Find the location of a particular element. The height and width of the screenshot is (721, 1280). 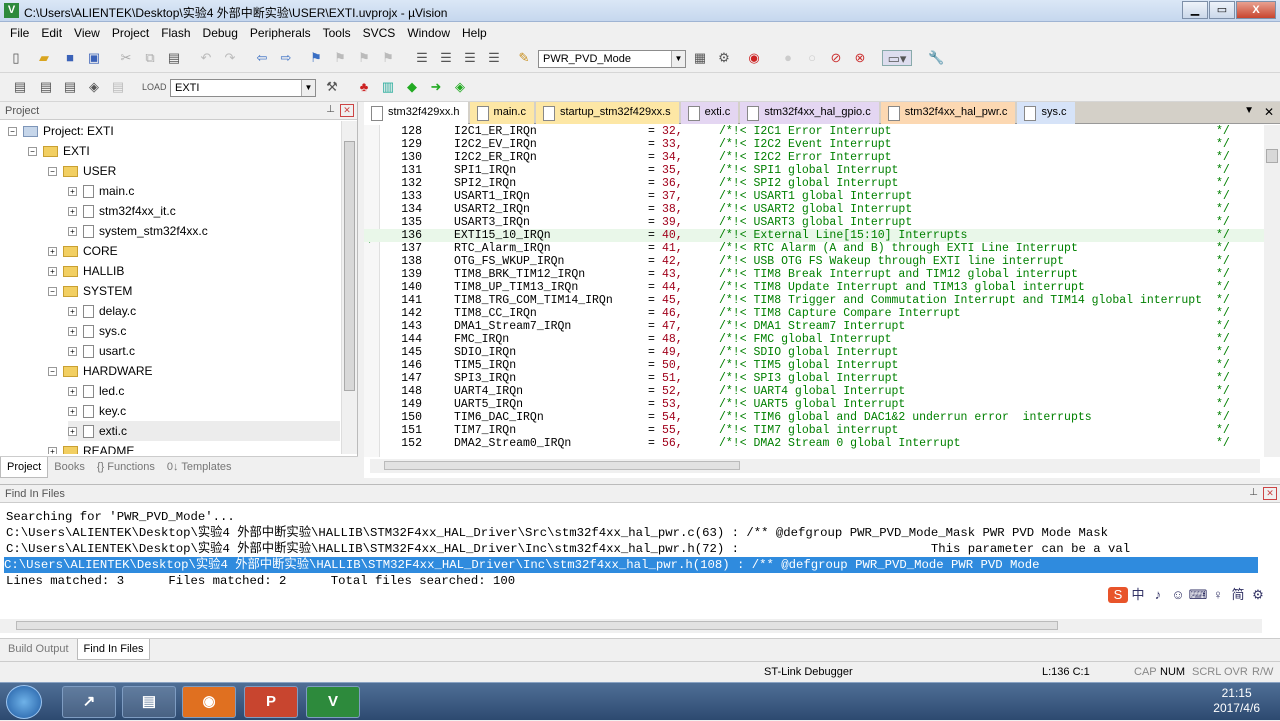

target-options-icon: ⚒ is located at coordinates (332, 87).